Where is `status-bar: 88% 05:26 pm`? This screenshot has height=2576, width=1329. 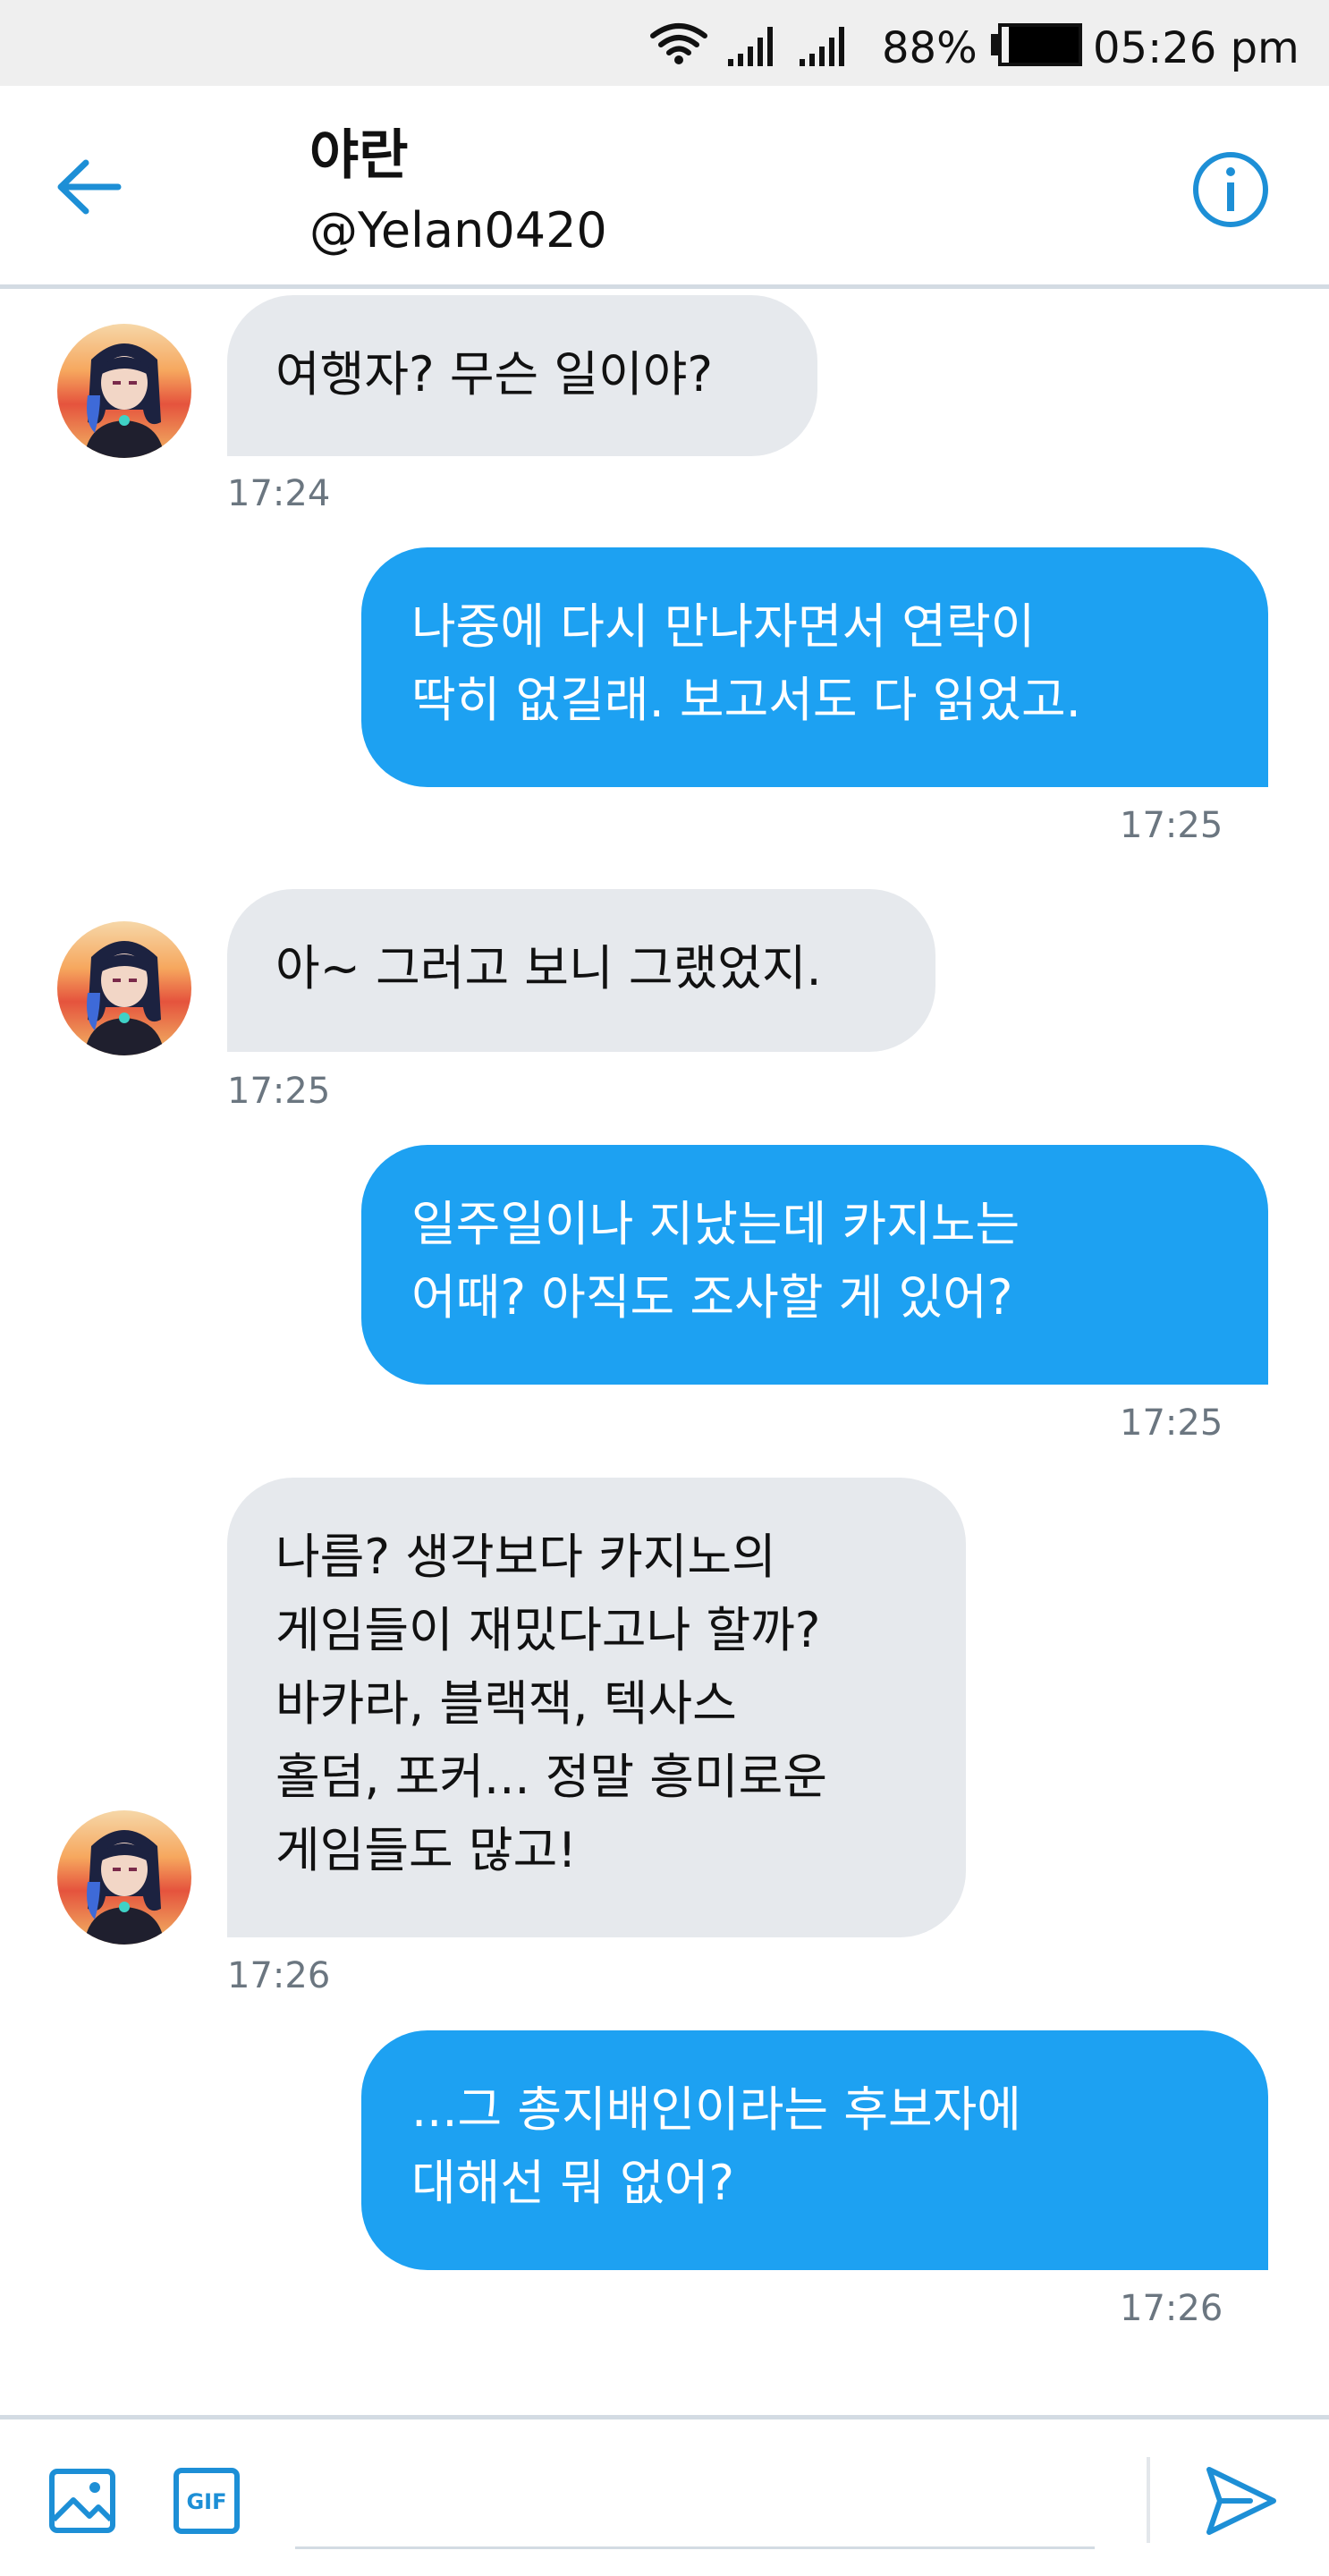 status-bar: 88% 05:26 pm is located at coordinates (664, 43).